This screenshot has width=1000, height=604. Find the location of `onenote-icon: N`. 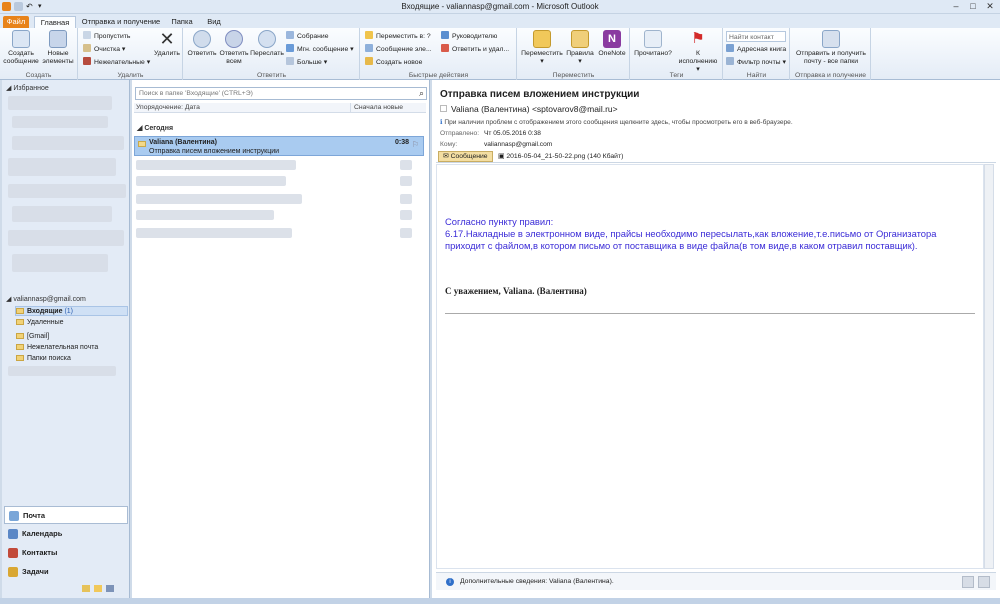

onenote-icon: N is located at coordinates (612, 39).